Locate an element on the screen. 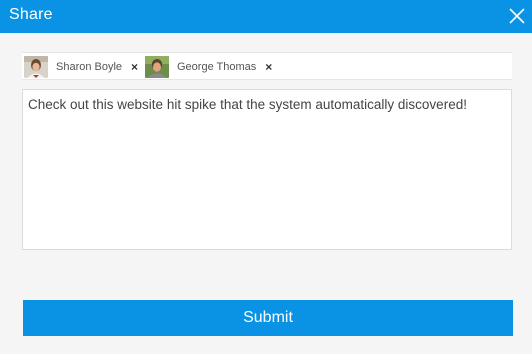 This screenshot has height=354, width=532. recipient-chip: Sharon Boyle × is located at coordinates (81, 67).